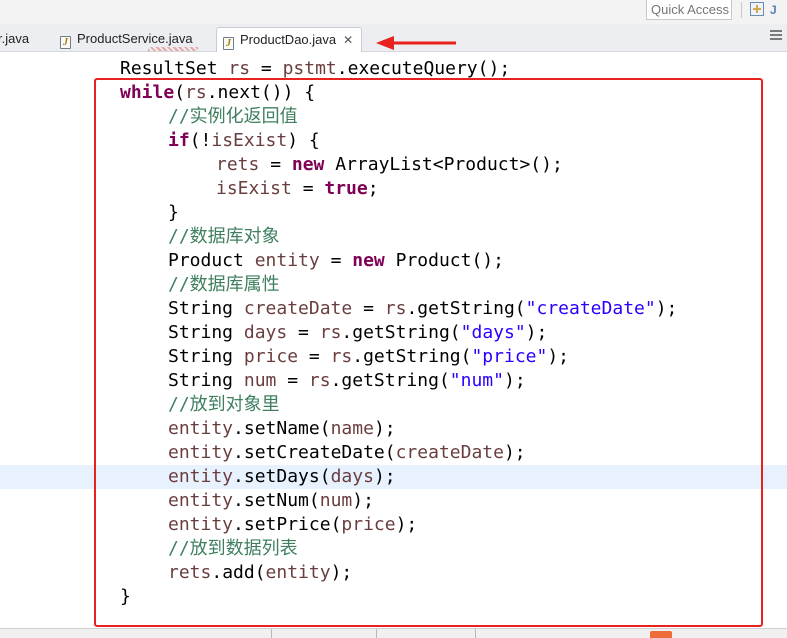 This screenshot has width=787, height=638. Describe the element at coordinates (393, 405) in the screenshot. I see `code-line: //放到对象里` at that location.